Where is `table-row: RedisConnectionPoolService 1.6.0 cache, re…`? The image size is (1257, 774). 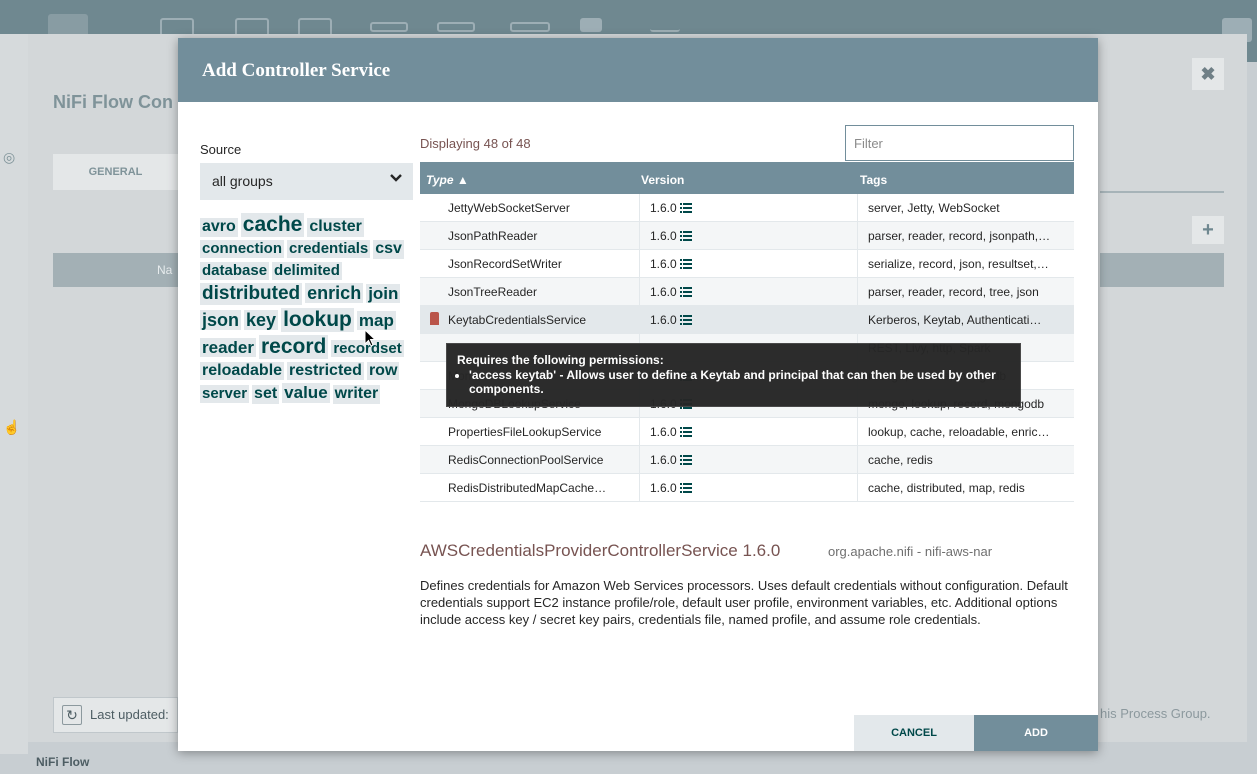 table-row: RedisConnectionPoolService 1.6.0 cache, re… is located at coordinates (747, 460).